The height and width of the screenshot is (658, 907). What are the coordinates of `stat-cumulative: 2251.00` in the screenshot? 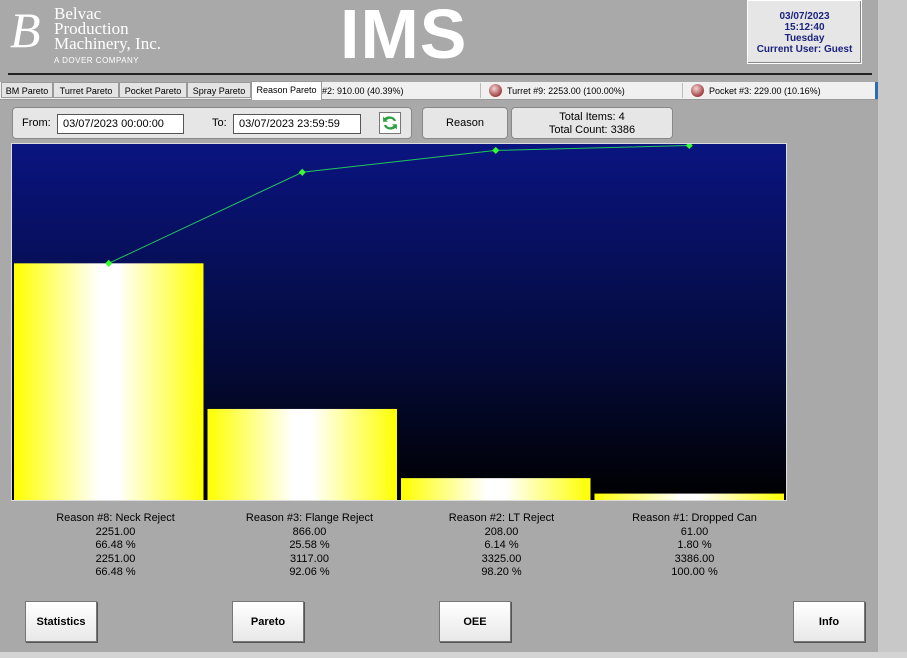 It's located at (115, 558).